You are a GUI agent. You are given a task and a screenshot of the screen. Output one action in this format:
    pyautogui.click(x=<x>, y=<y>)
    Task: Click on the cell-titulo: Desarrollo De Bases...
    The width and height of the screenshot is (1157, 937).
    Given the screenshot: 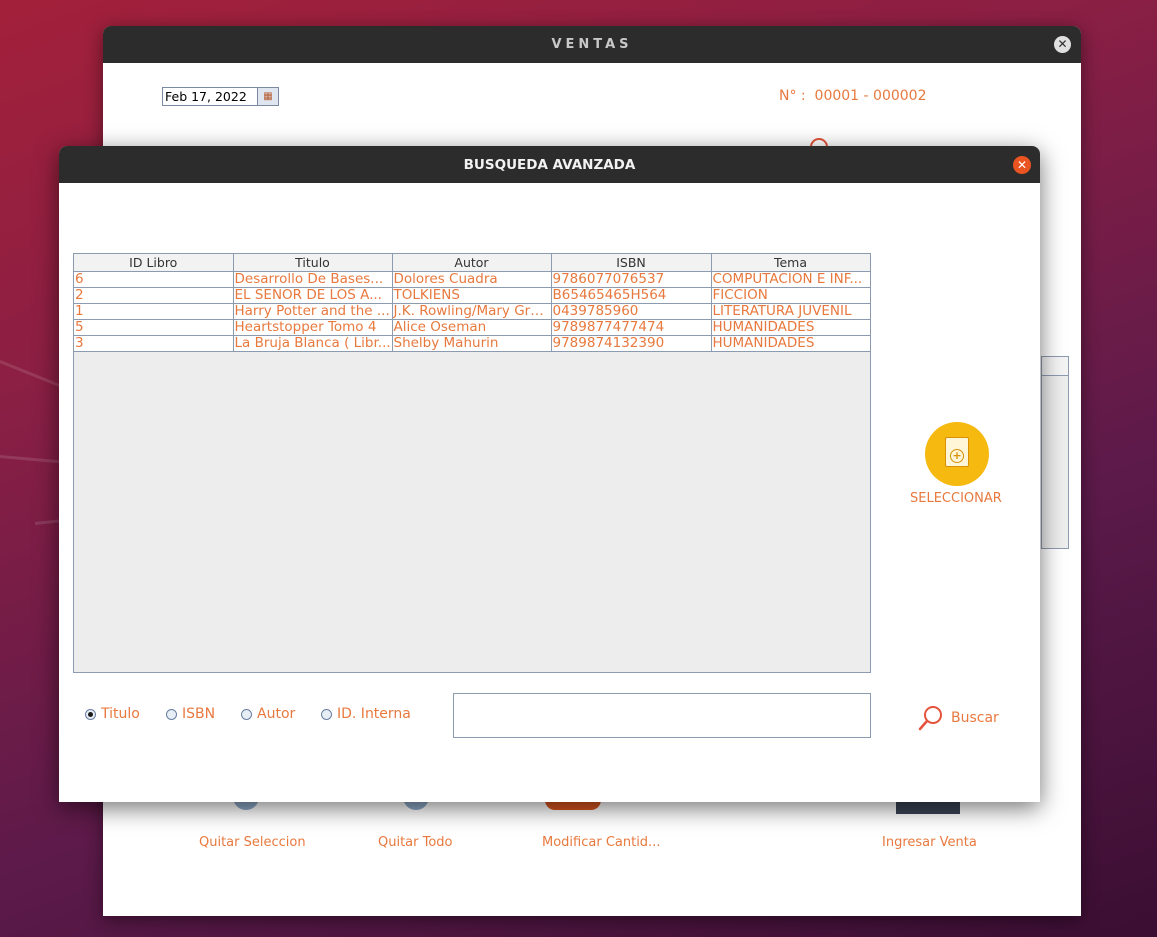 What is the action you would take?
    pyautogui.click(x=312, y=279)
    